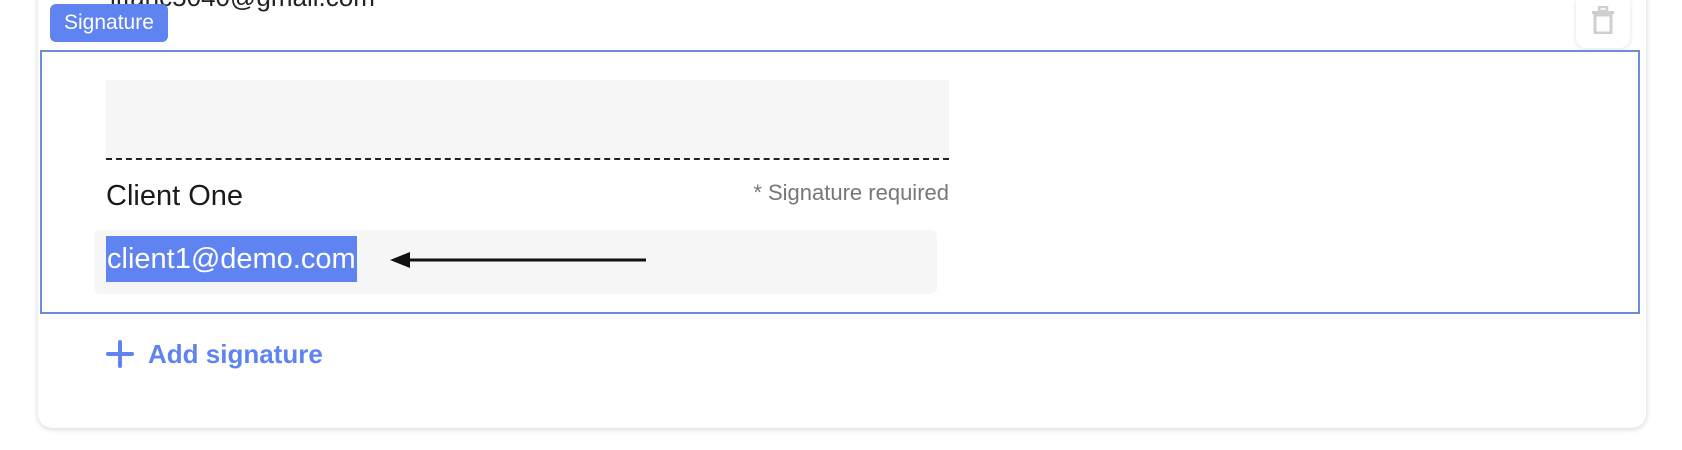 The image size is (1682, 450). Describe the element at coordinates (527, 119) in the screenshot. I see `signature-pad` at that location.